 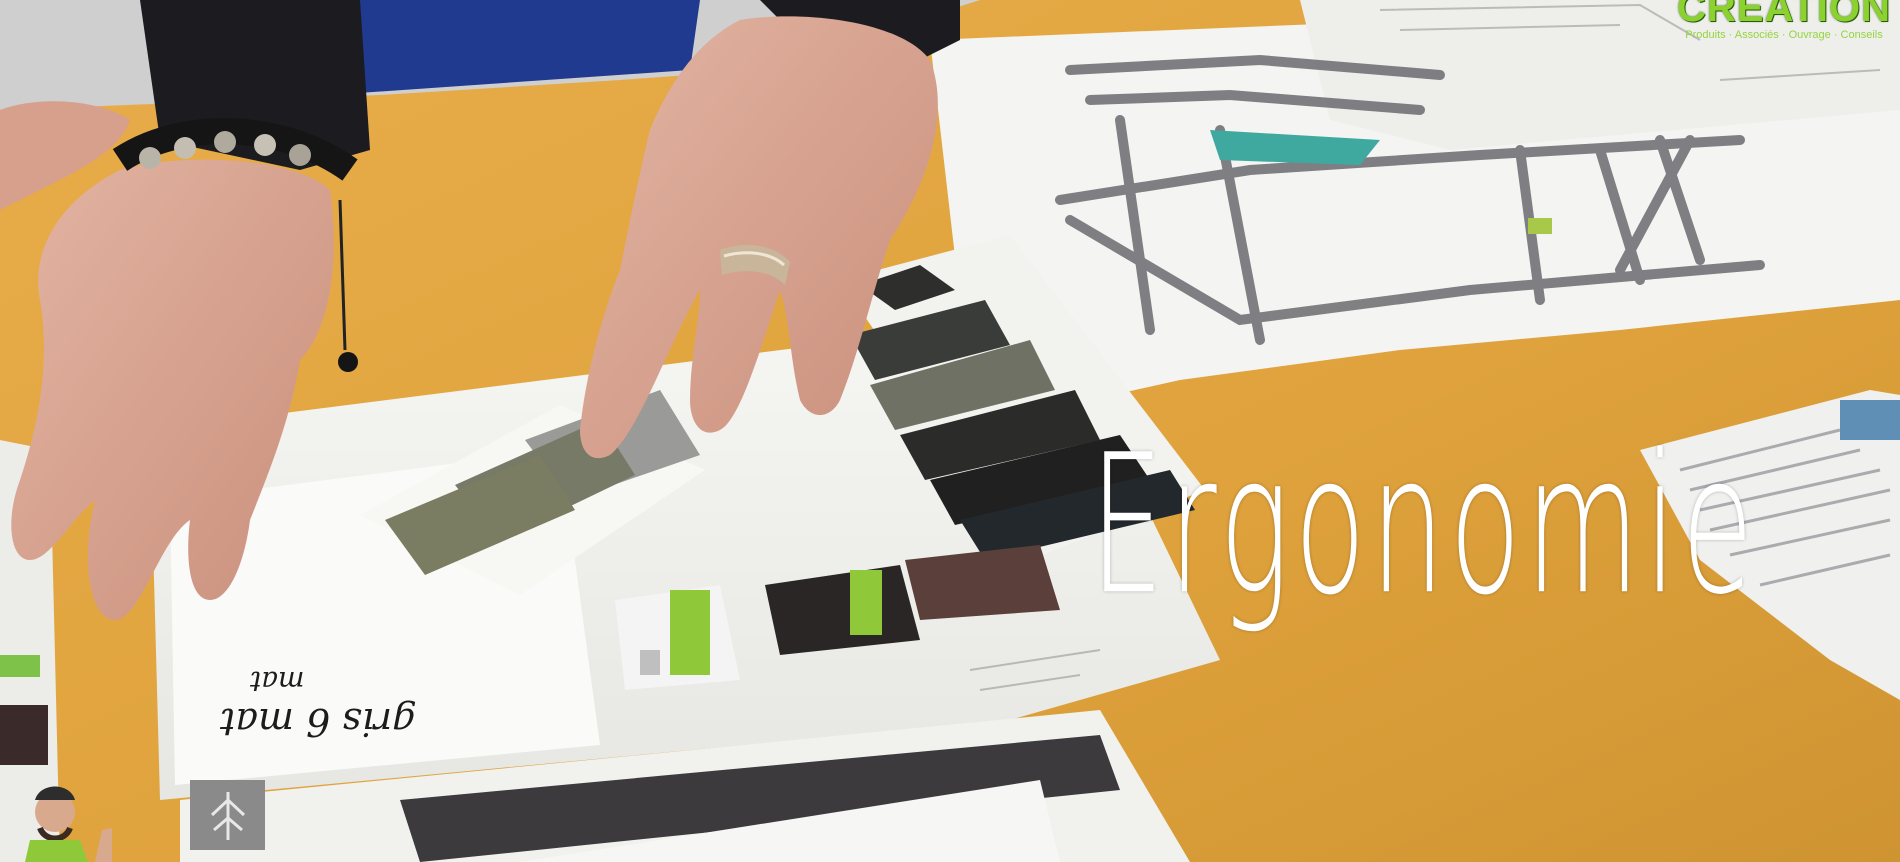 I want to click on handwritten-note: gris 6 mat, so click(x=318, y=722).